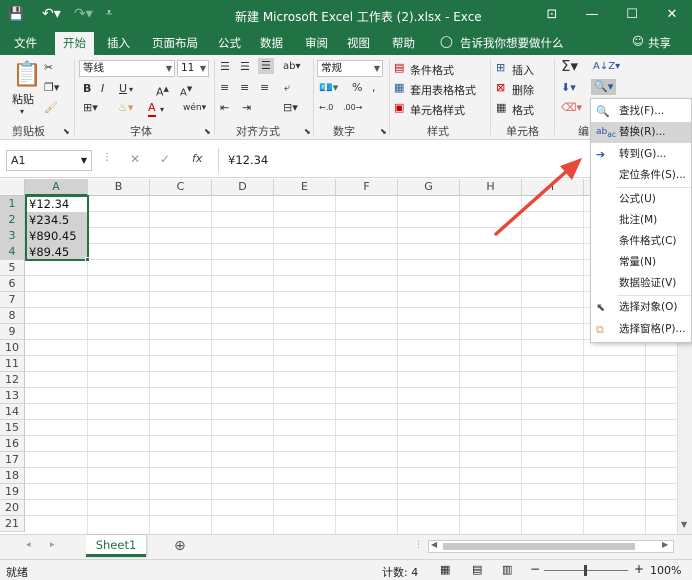 The image size is (692, 580). I want to click on comma-style-icon: ,, so click(374, 88).